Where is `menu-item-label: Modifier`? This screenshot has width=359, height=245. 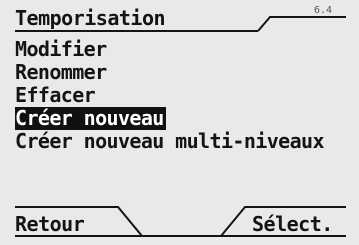 menu-item-label: Modifier is located at coordinates (61, 49).